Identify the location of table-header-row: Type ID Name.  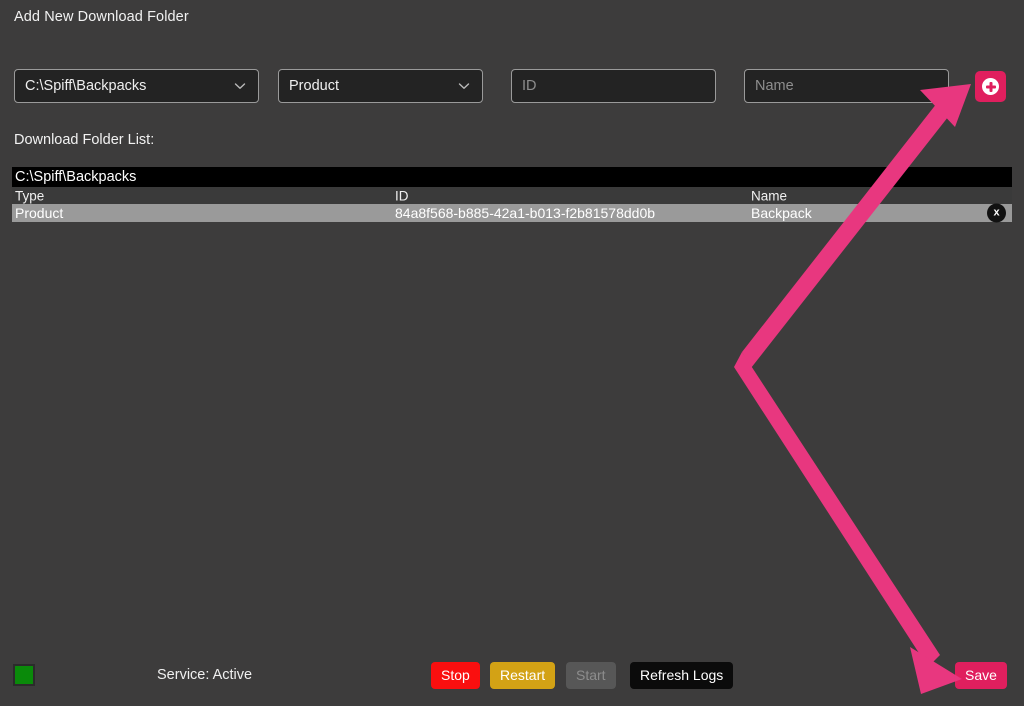
(512, 195).